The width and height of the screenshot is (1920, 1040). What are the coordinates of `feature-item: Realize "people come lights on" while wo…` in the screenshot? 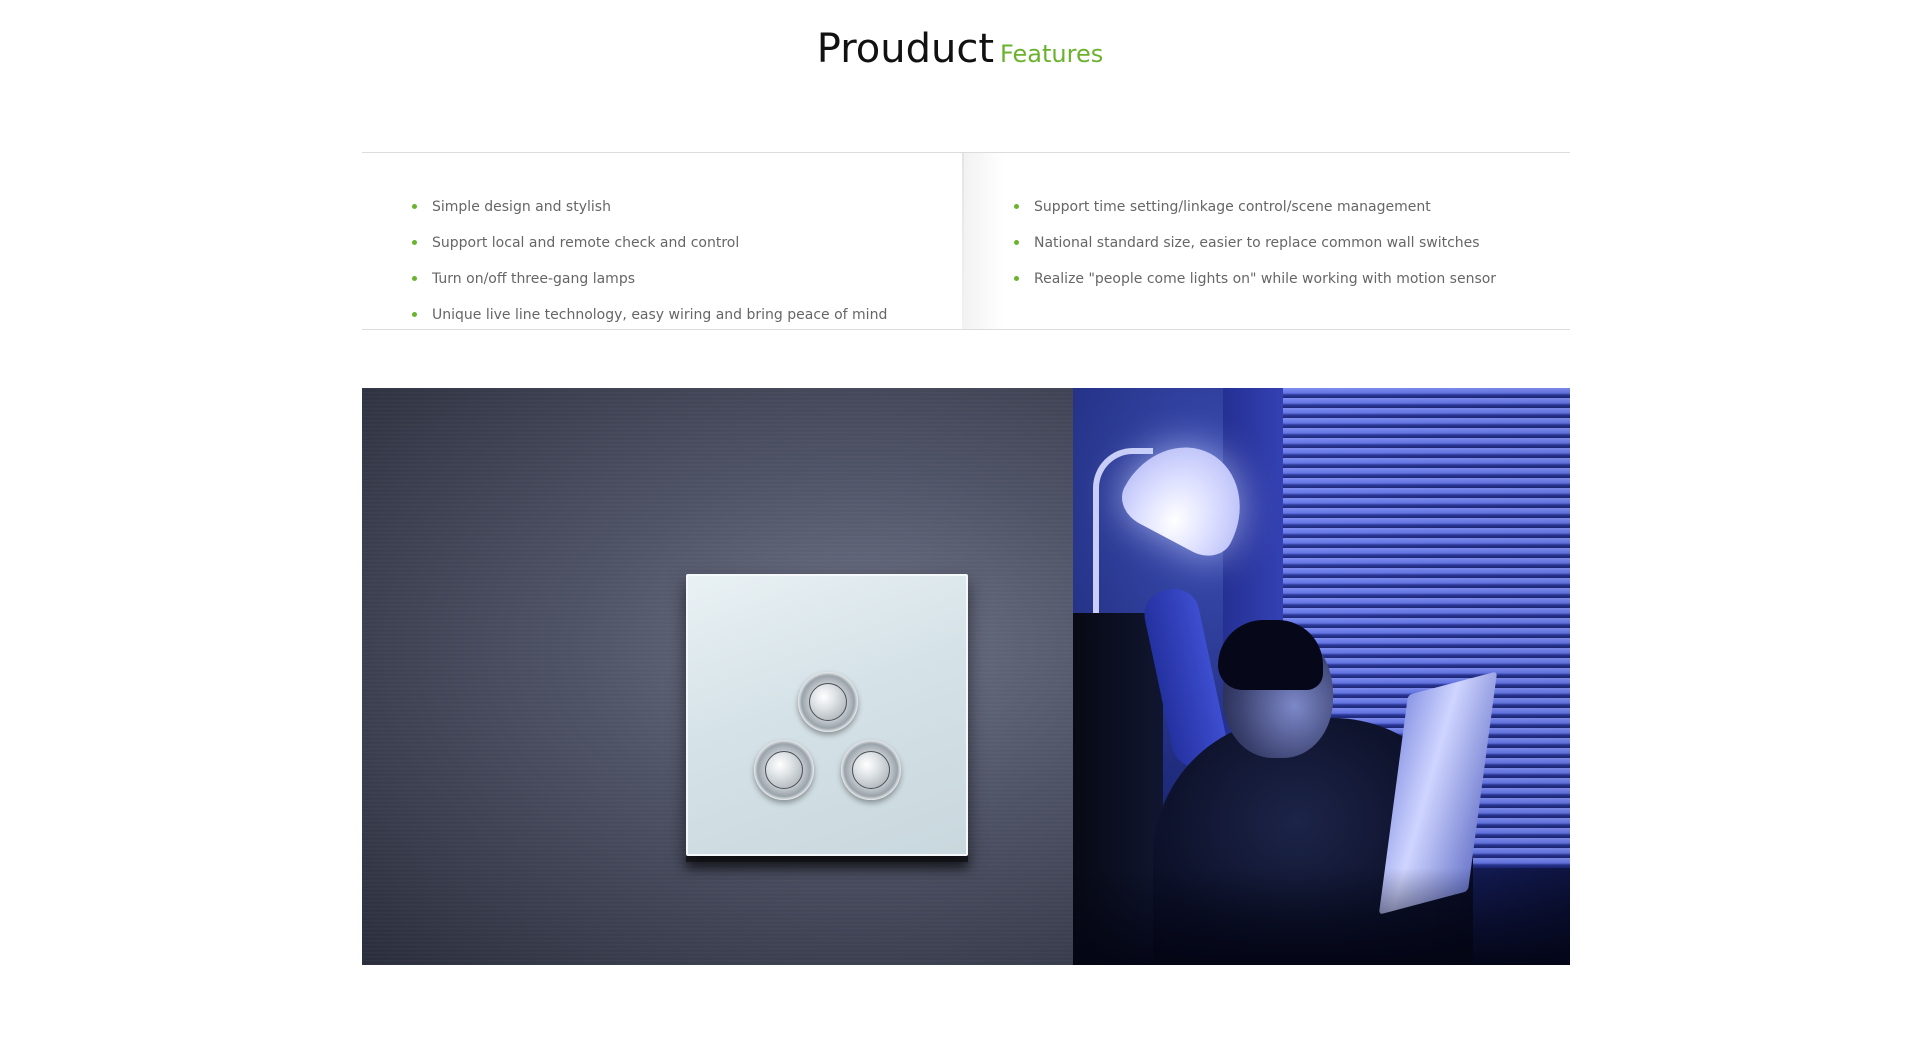 It's located at (1255, 289).